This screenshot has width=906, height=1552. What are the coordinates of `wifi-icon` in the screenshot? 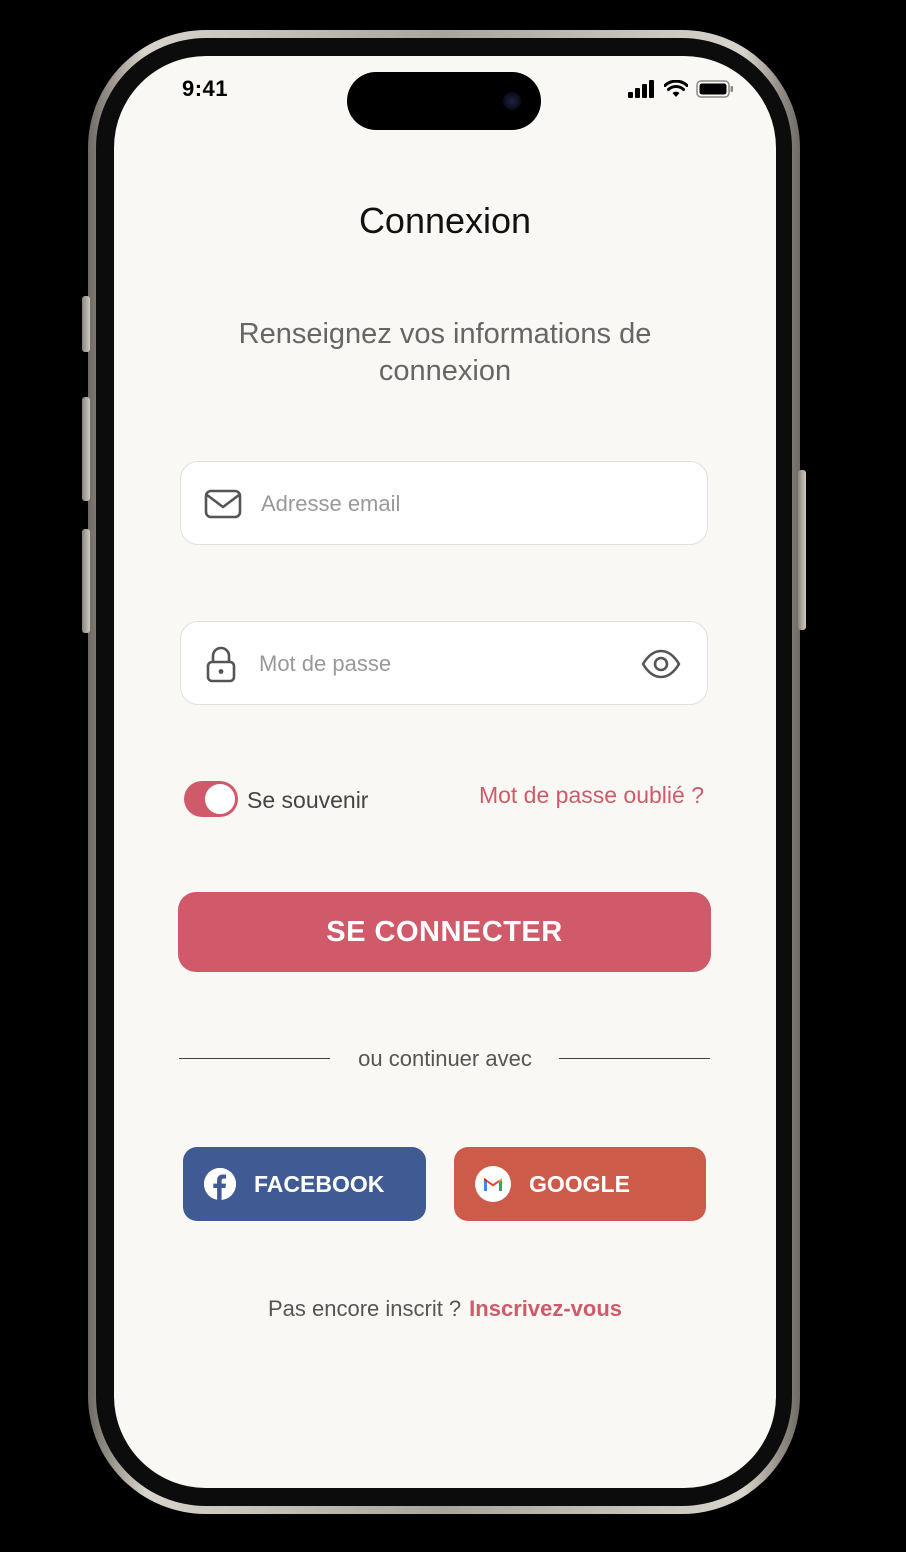 It's located at (676, 88).